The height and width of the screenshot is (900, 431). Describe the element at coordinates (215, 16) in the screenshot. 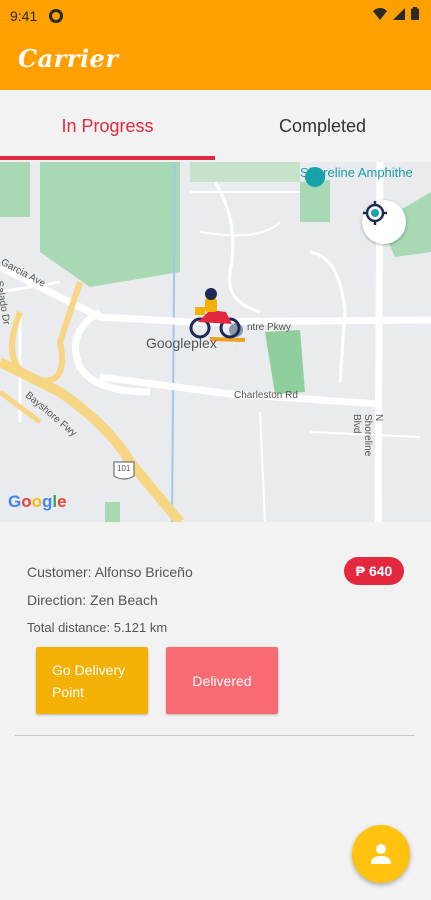

I see `status-bar: 9:41` at that location.